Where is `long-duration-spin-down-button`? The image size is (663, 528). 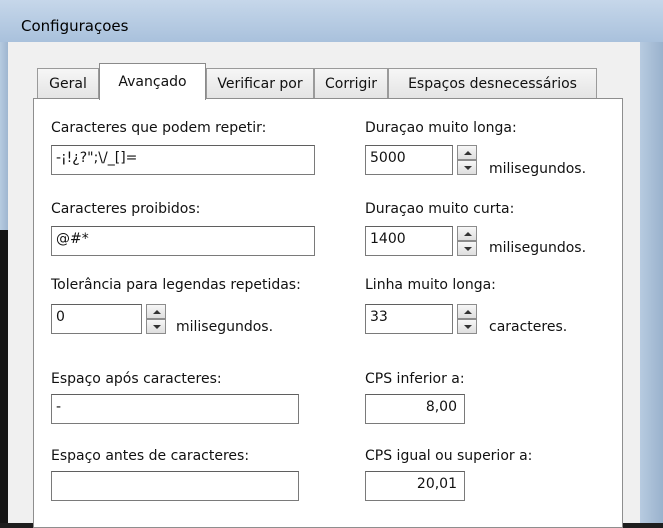 long-duration-spin-down-button is located at coordinates (467, 167).